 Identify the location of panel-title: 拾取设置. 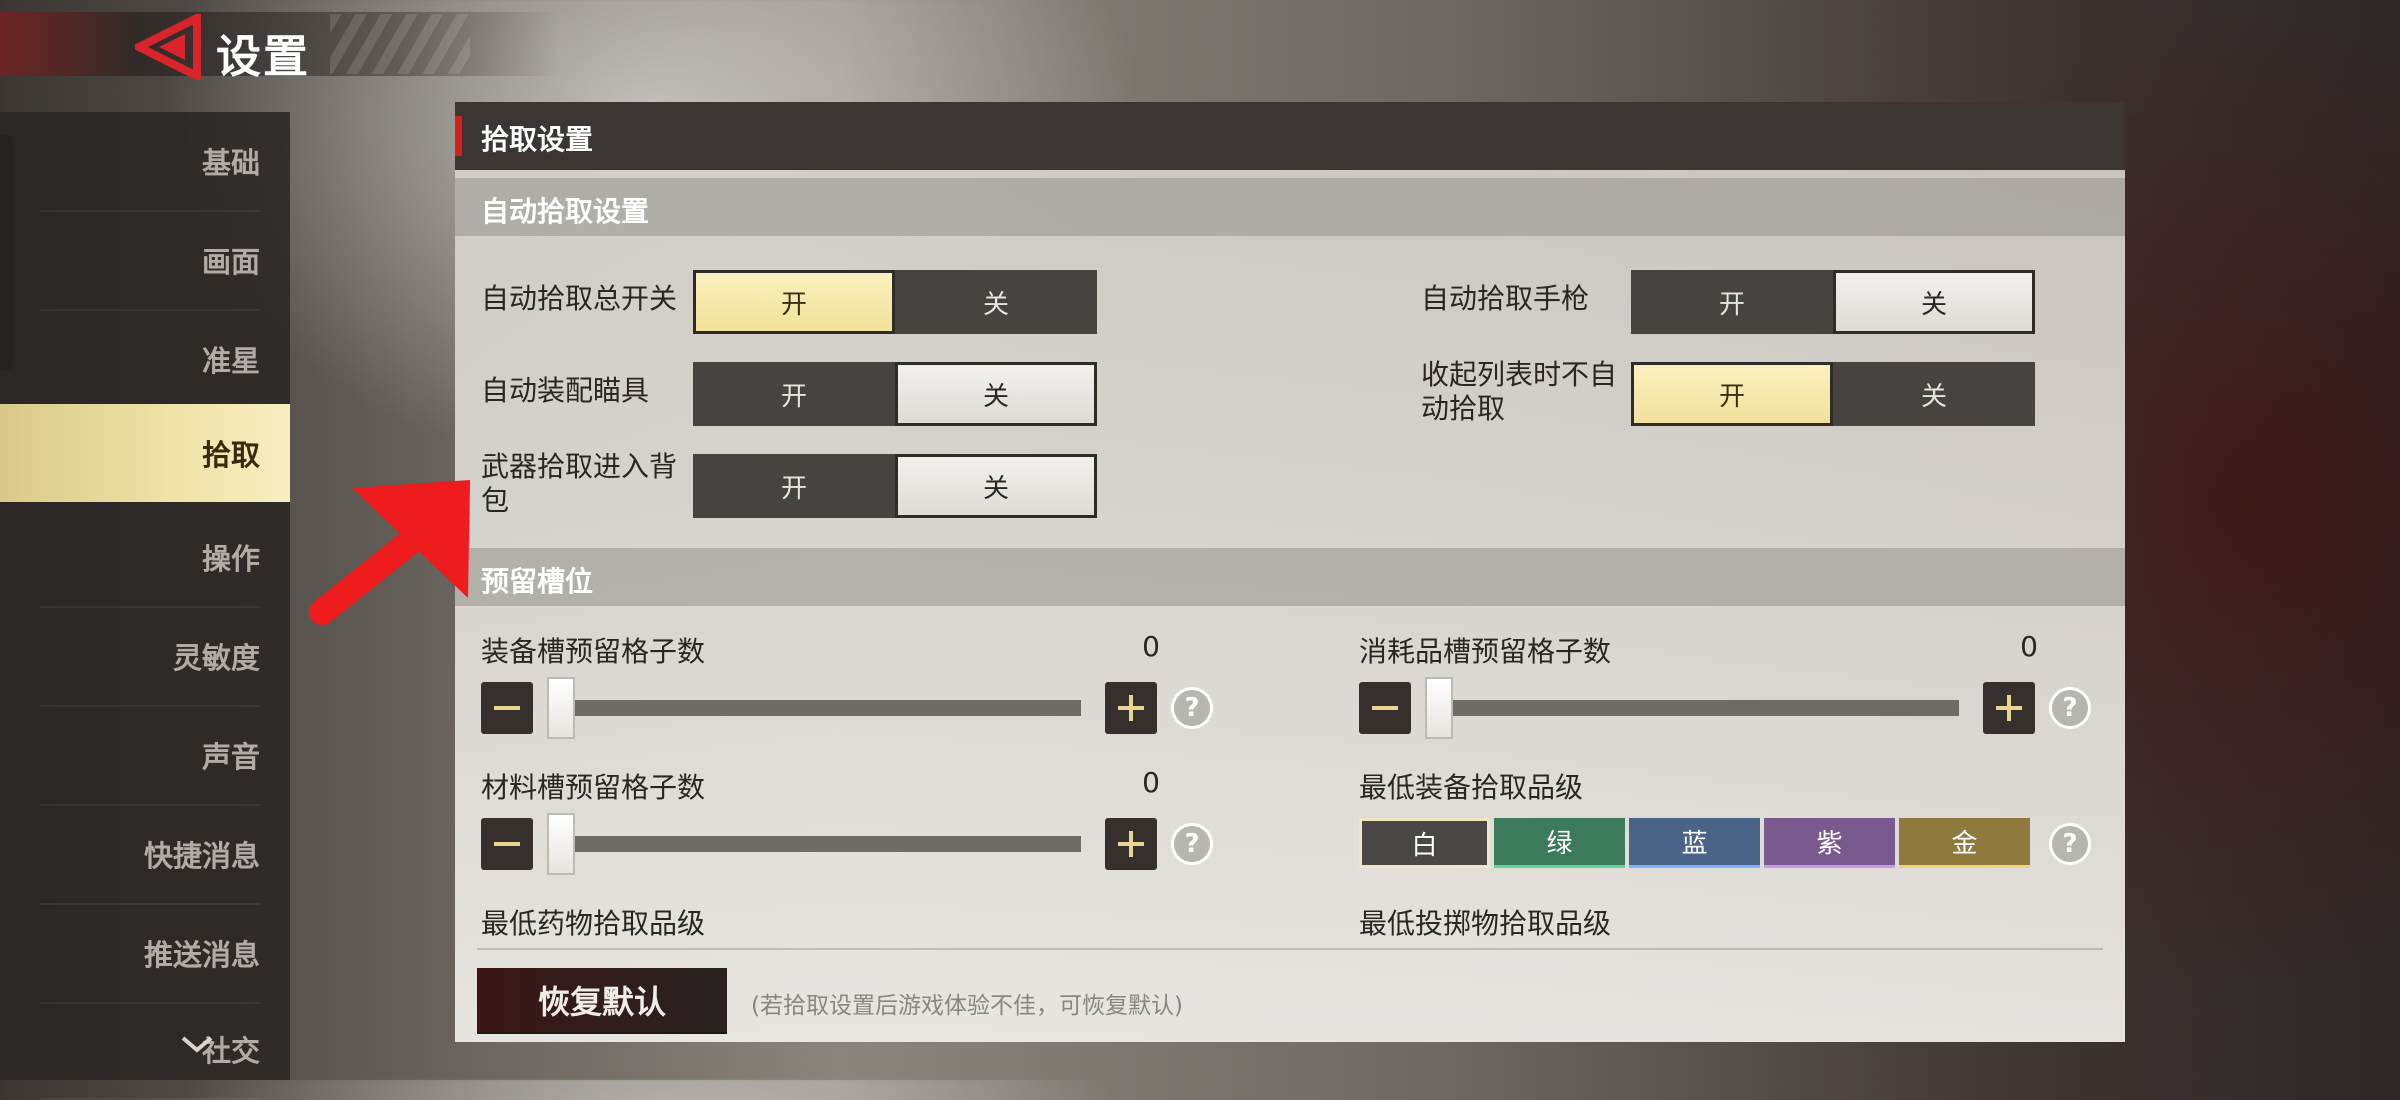
(537, 139).